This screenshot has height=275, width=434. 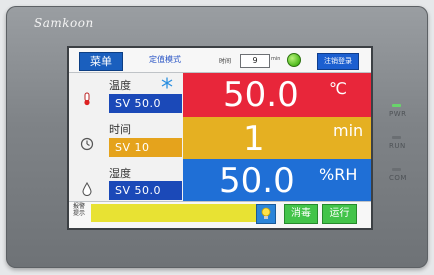 I want to click on time-label: 时间, so click(x=225, y=61).